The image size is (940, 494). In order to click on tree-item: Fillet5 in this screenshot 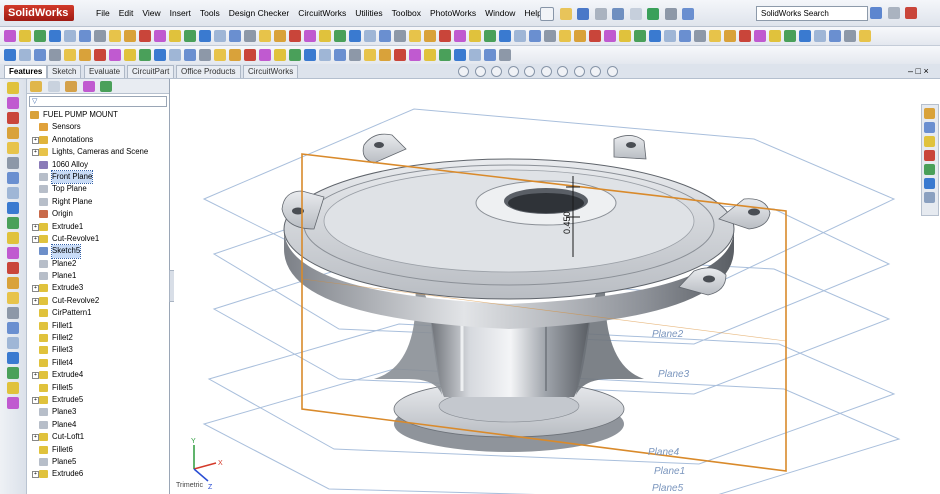, I will do `click(98, 388)`.